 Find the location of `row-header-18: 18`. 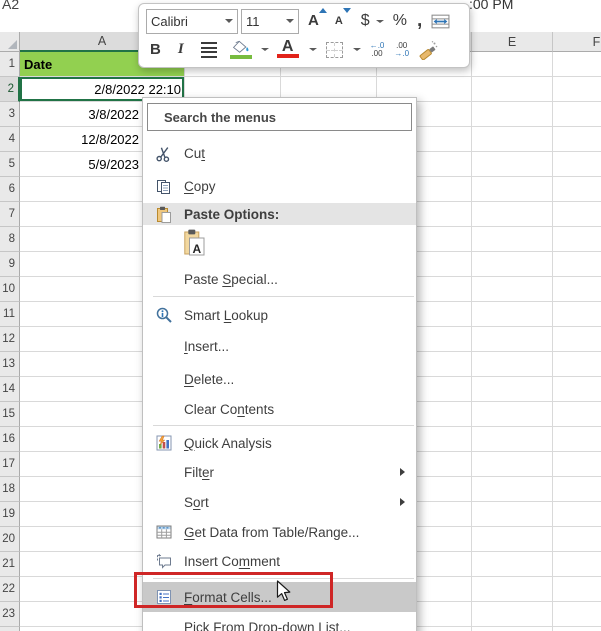

row-header-18: 18 is located at coordinates (10, 489).